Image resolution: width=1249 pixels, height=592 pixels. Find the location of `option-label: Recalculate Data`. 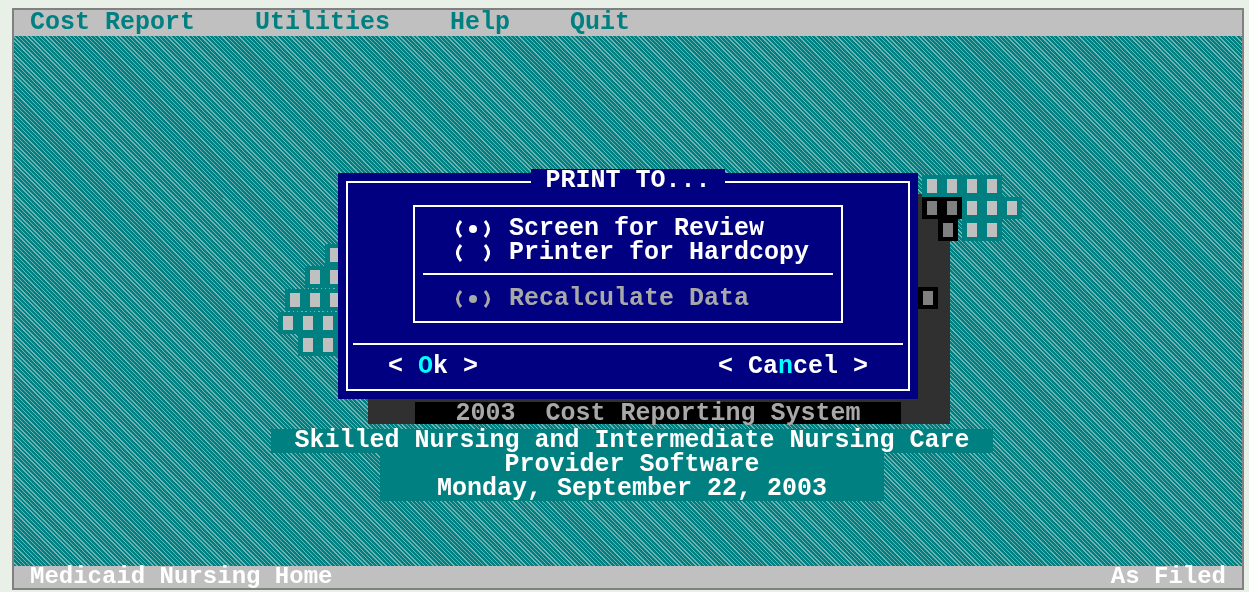

option-label: Recalculate Data is located at coordinates (629, 299).